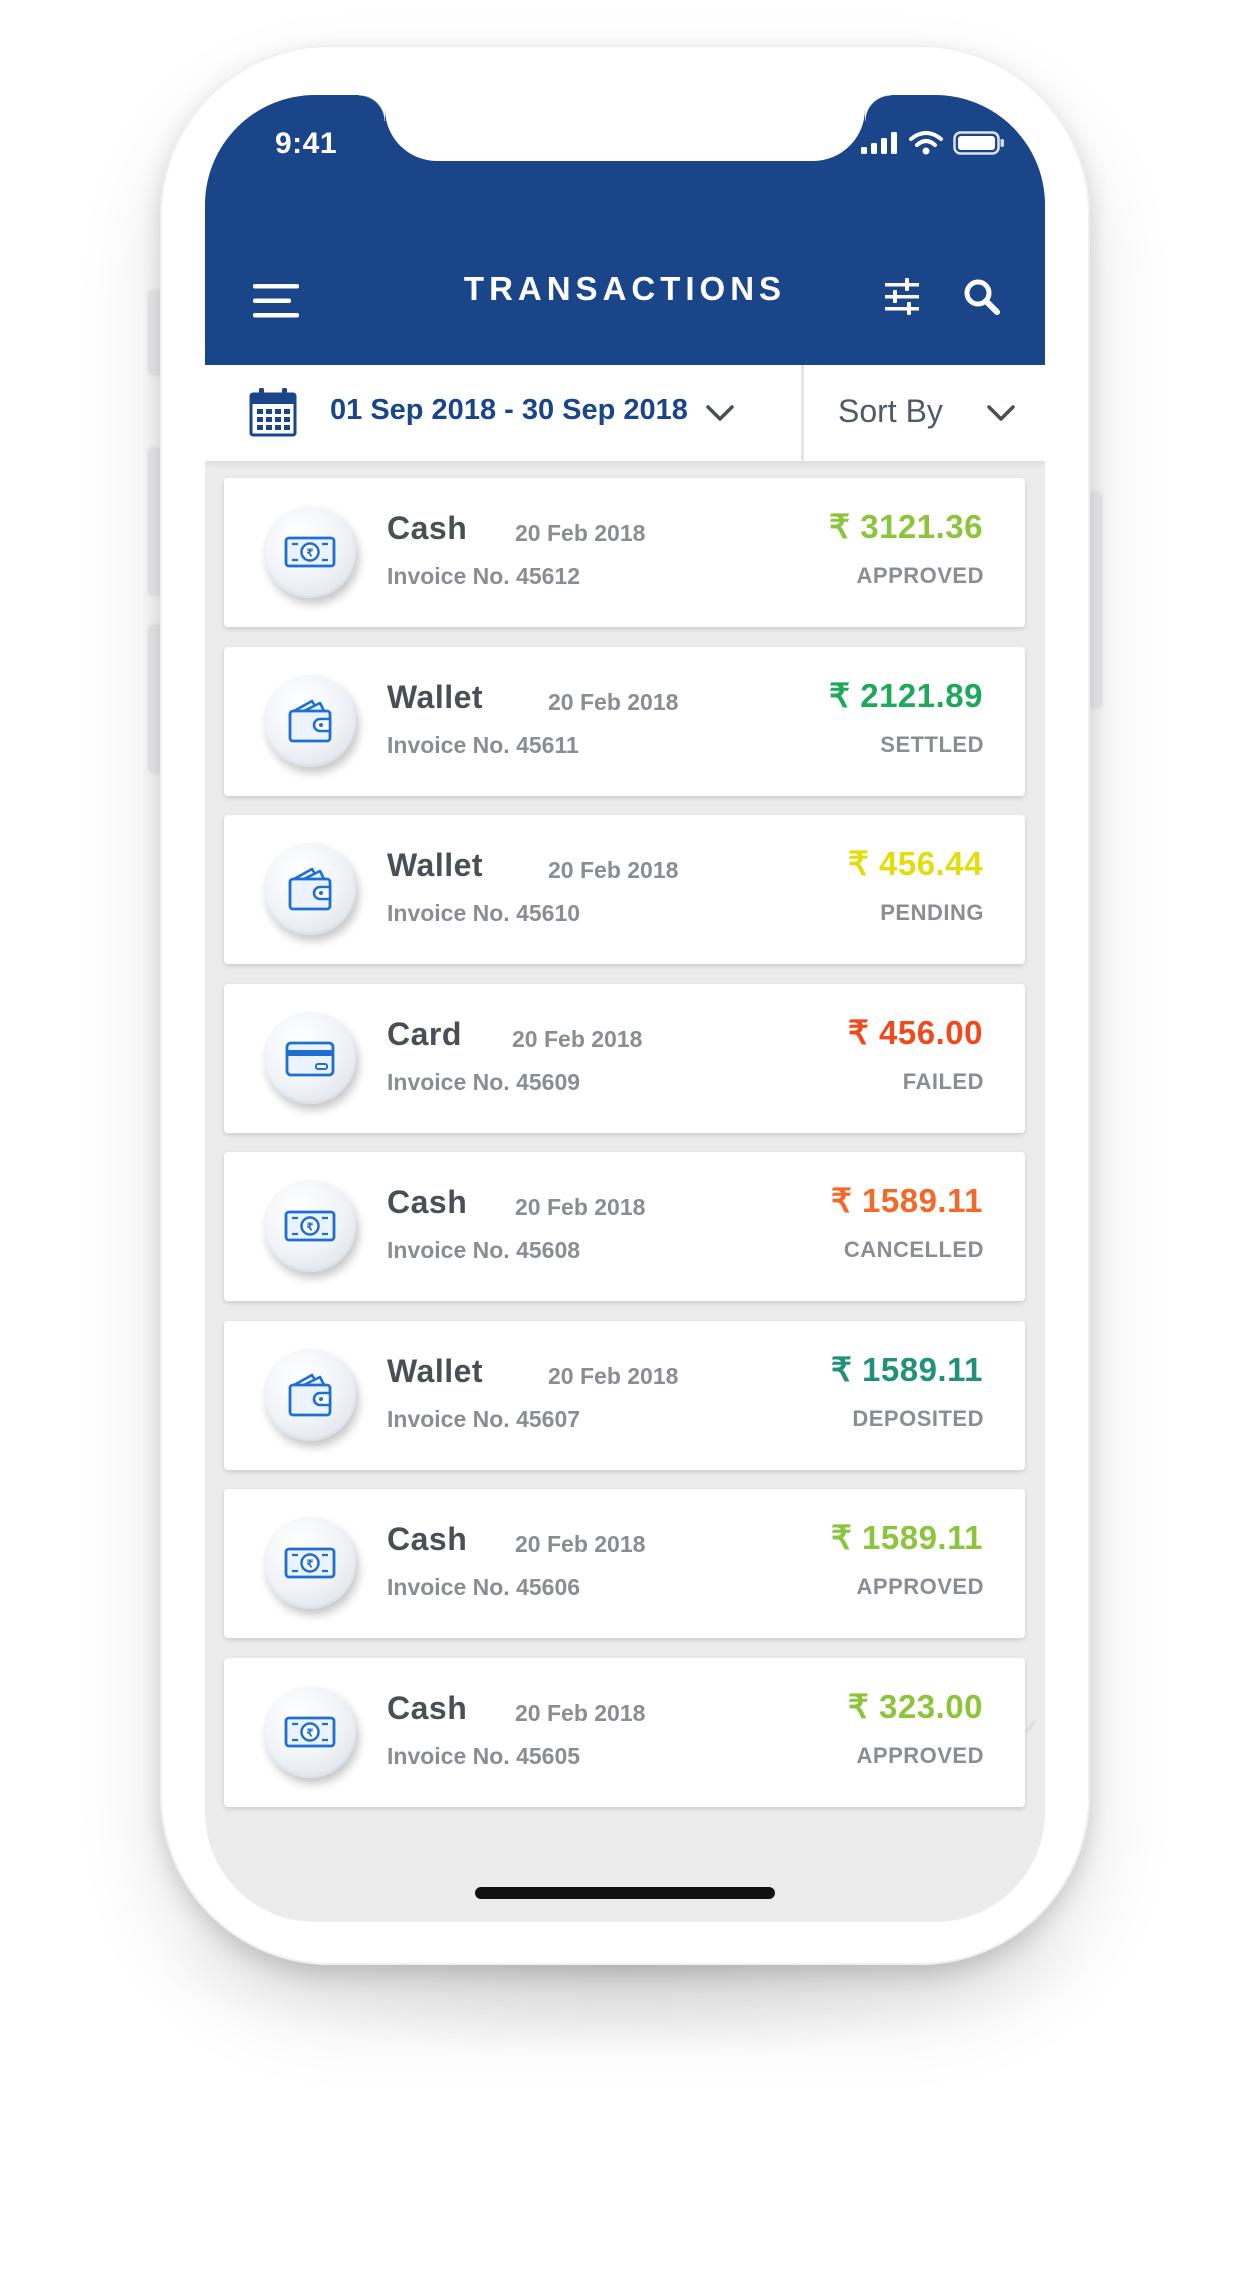 This screenshot has width=1252, height=2288. I want to click on invoice-number: Invoice No. 45606, so click(484, 1587).